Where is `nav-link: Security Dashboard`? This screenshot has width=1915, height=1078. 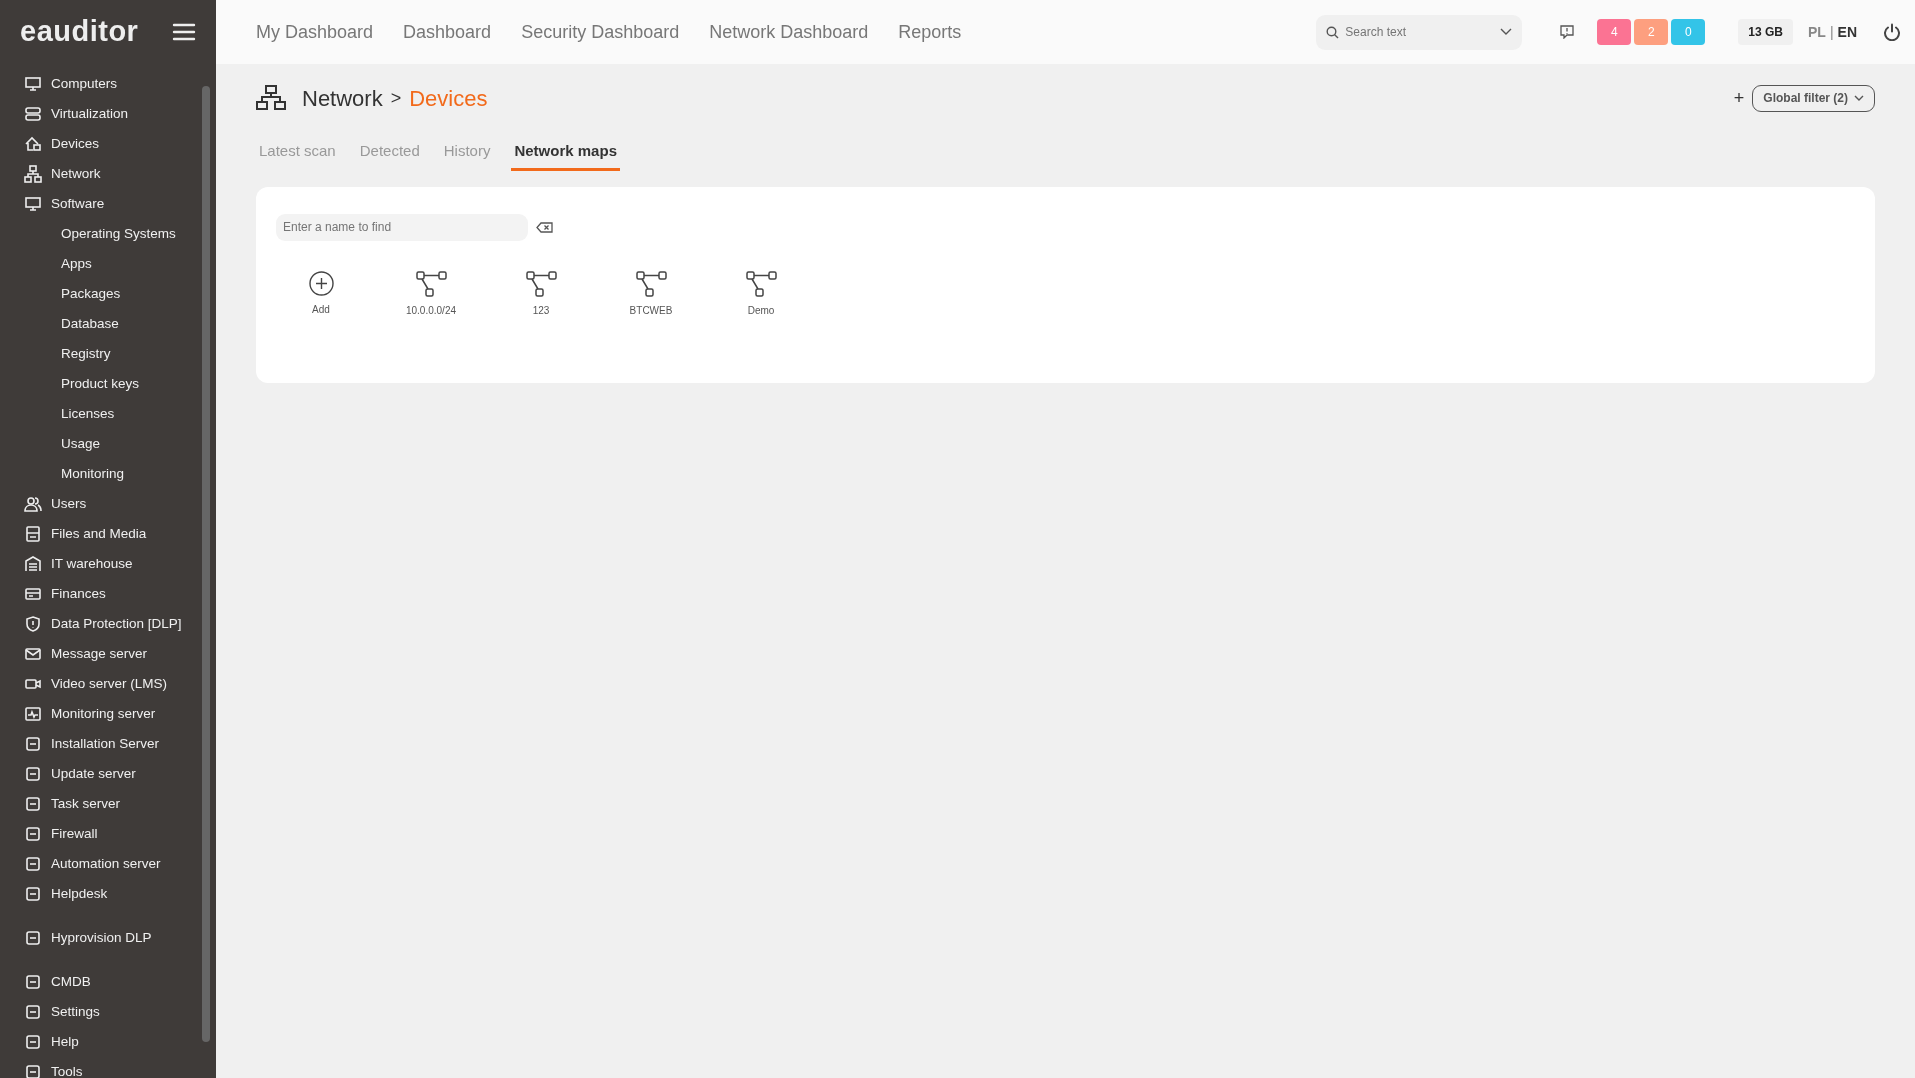 nav-link: Security Dashboard is located at coordinates (600, 32).